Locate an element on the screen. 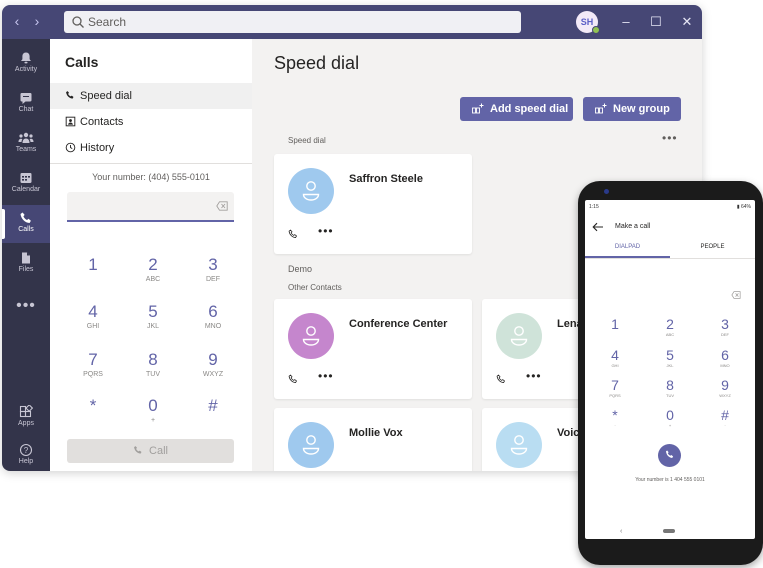  android-home-icon is located at coordinates (669, 531).